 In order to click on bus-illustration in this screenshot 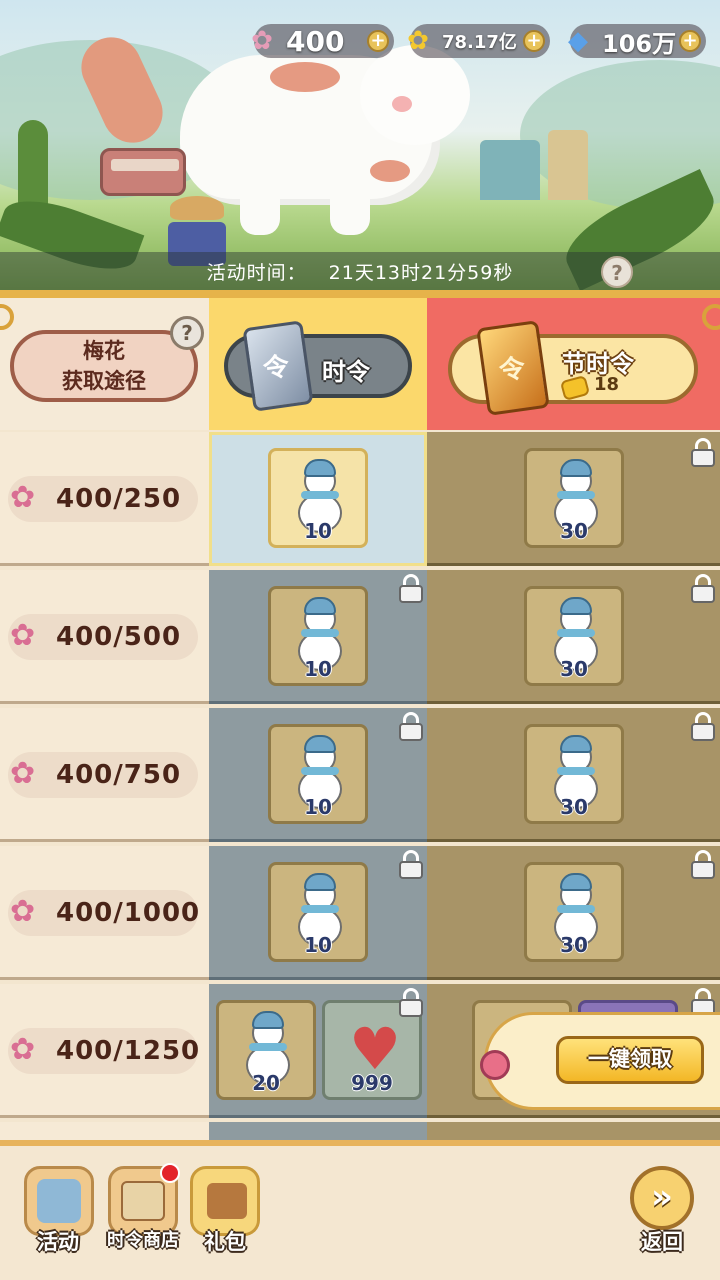, I will do `click(143, 172)`.